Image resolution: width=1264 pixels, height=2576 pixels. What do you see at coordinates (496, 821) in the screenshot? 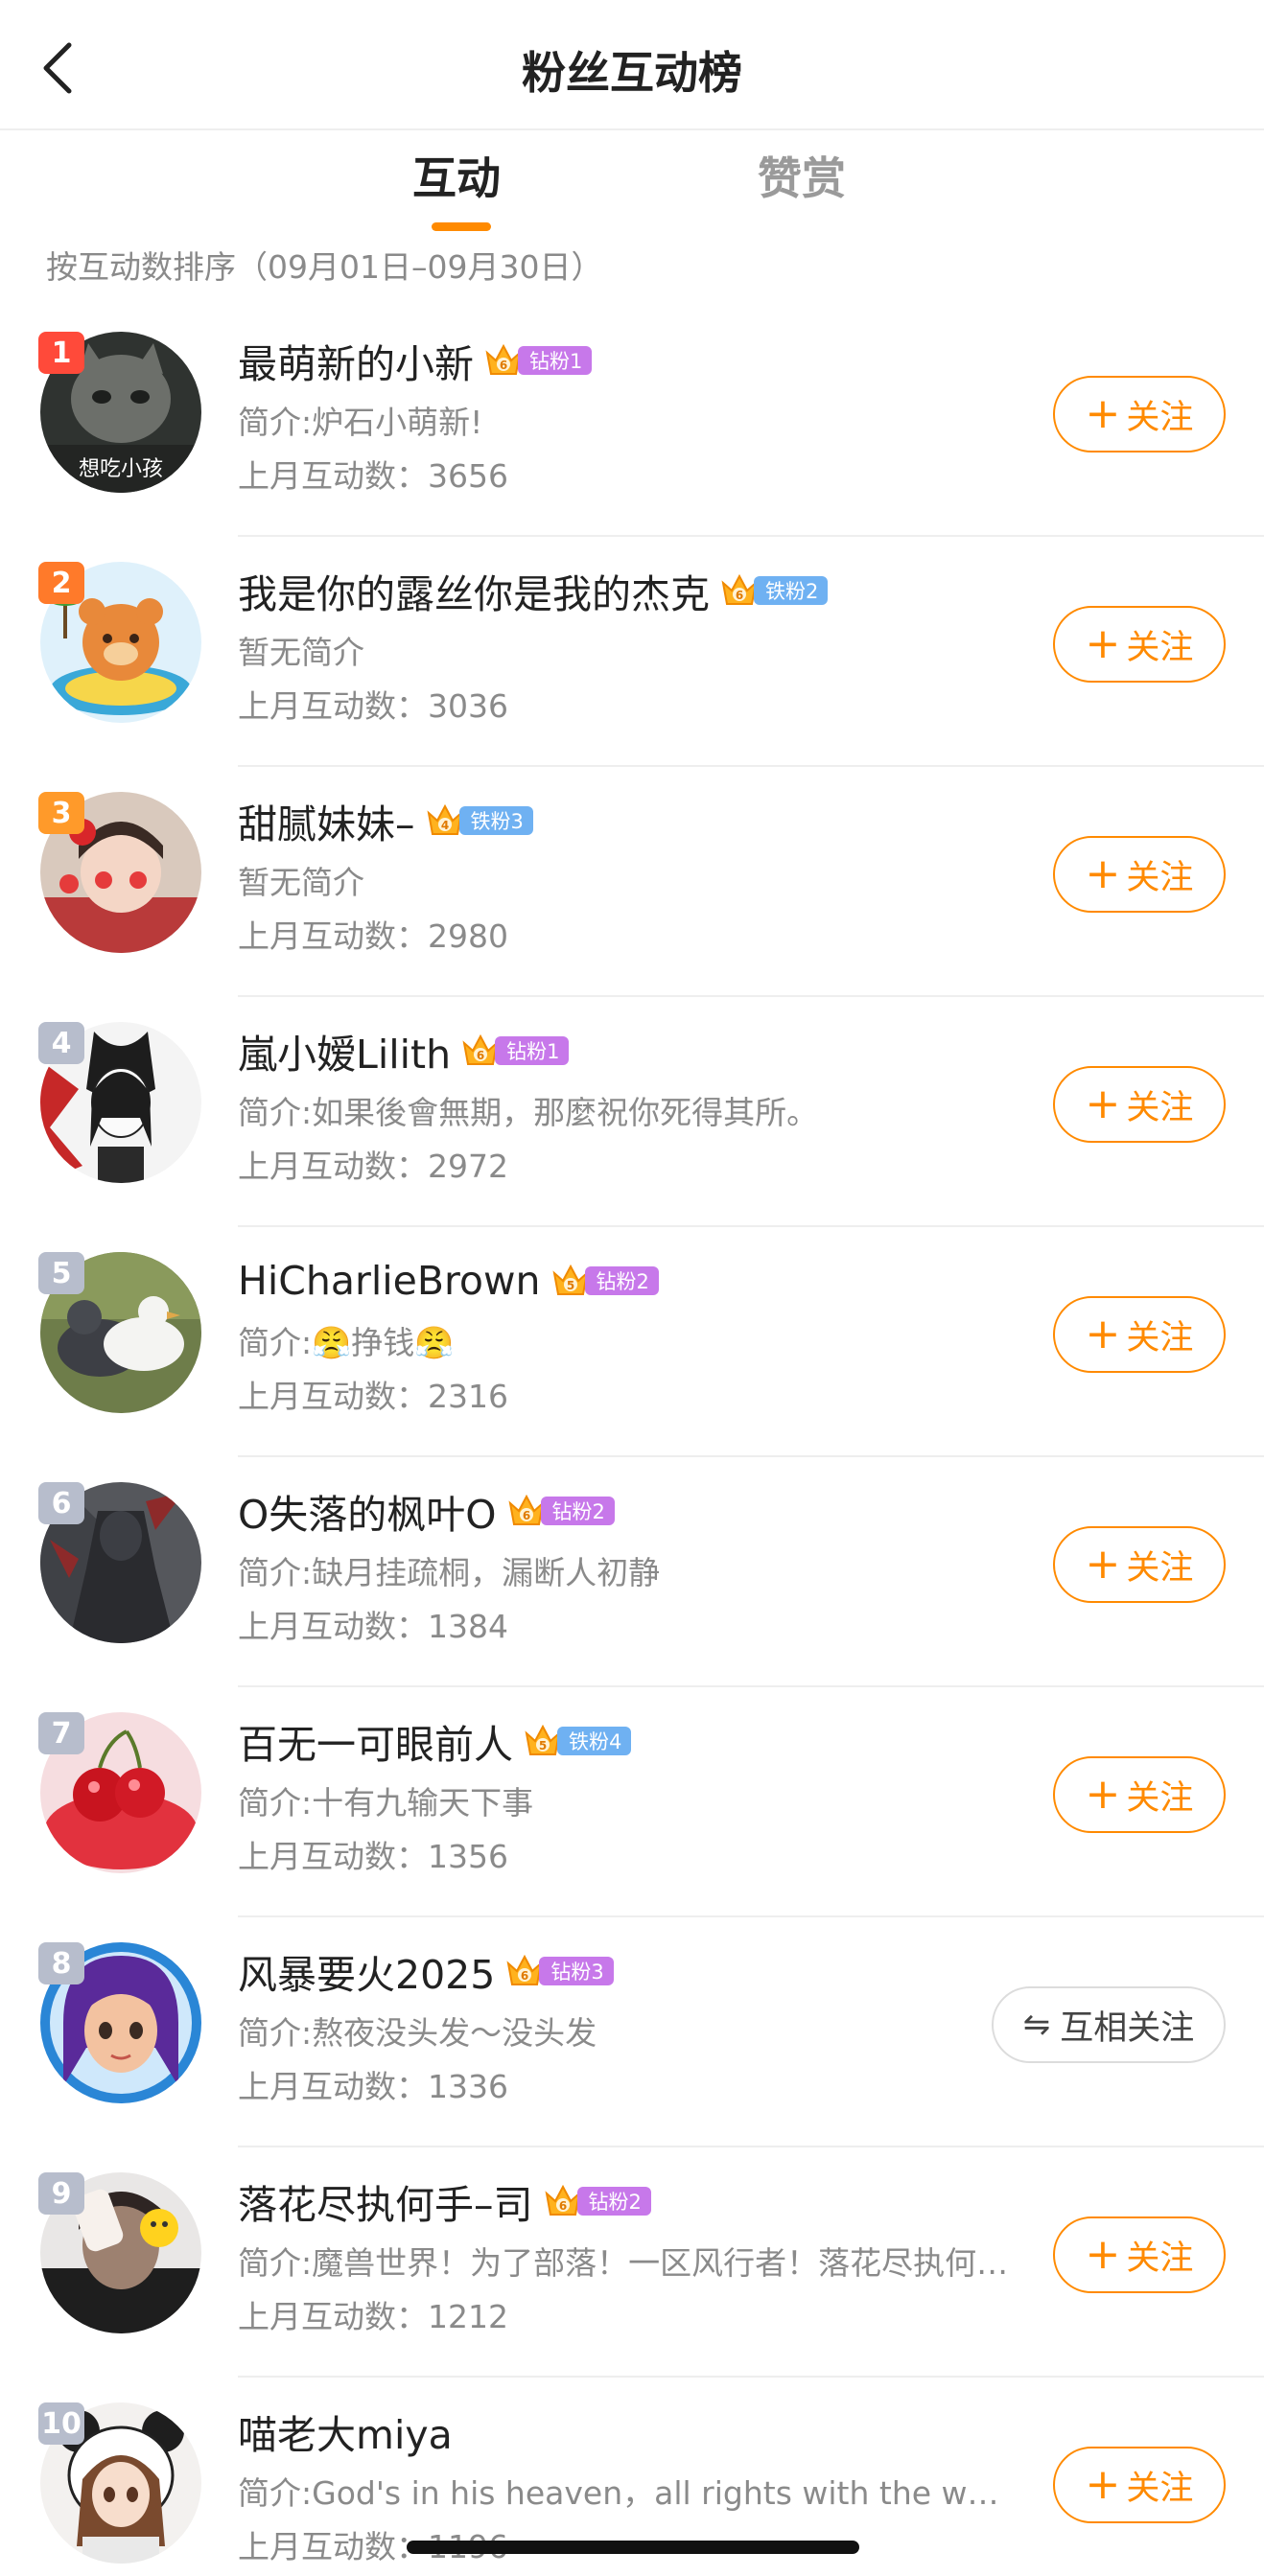
I see `fan-label: 铁粉3` at bounding box center [496, 821].